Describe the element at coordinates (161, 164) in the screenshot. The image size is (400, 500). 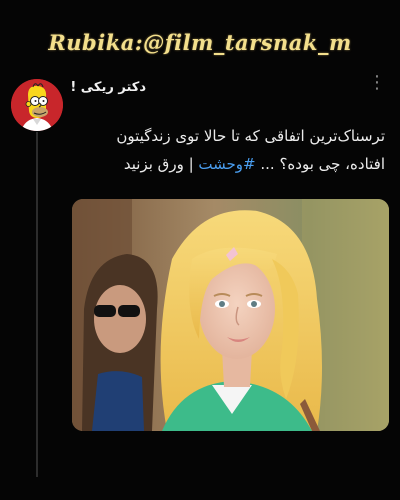
I see `post-text-part2: | ورق بزنید` at that location.